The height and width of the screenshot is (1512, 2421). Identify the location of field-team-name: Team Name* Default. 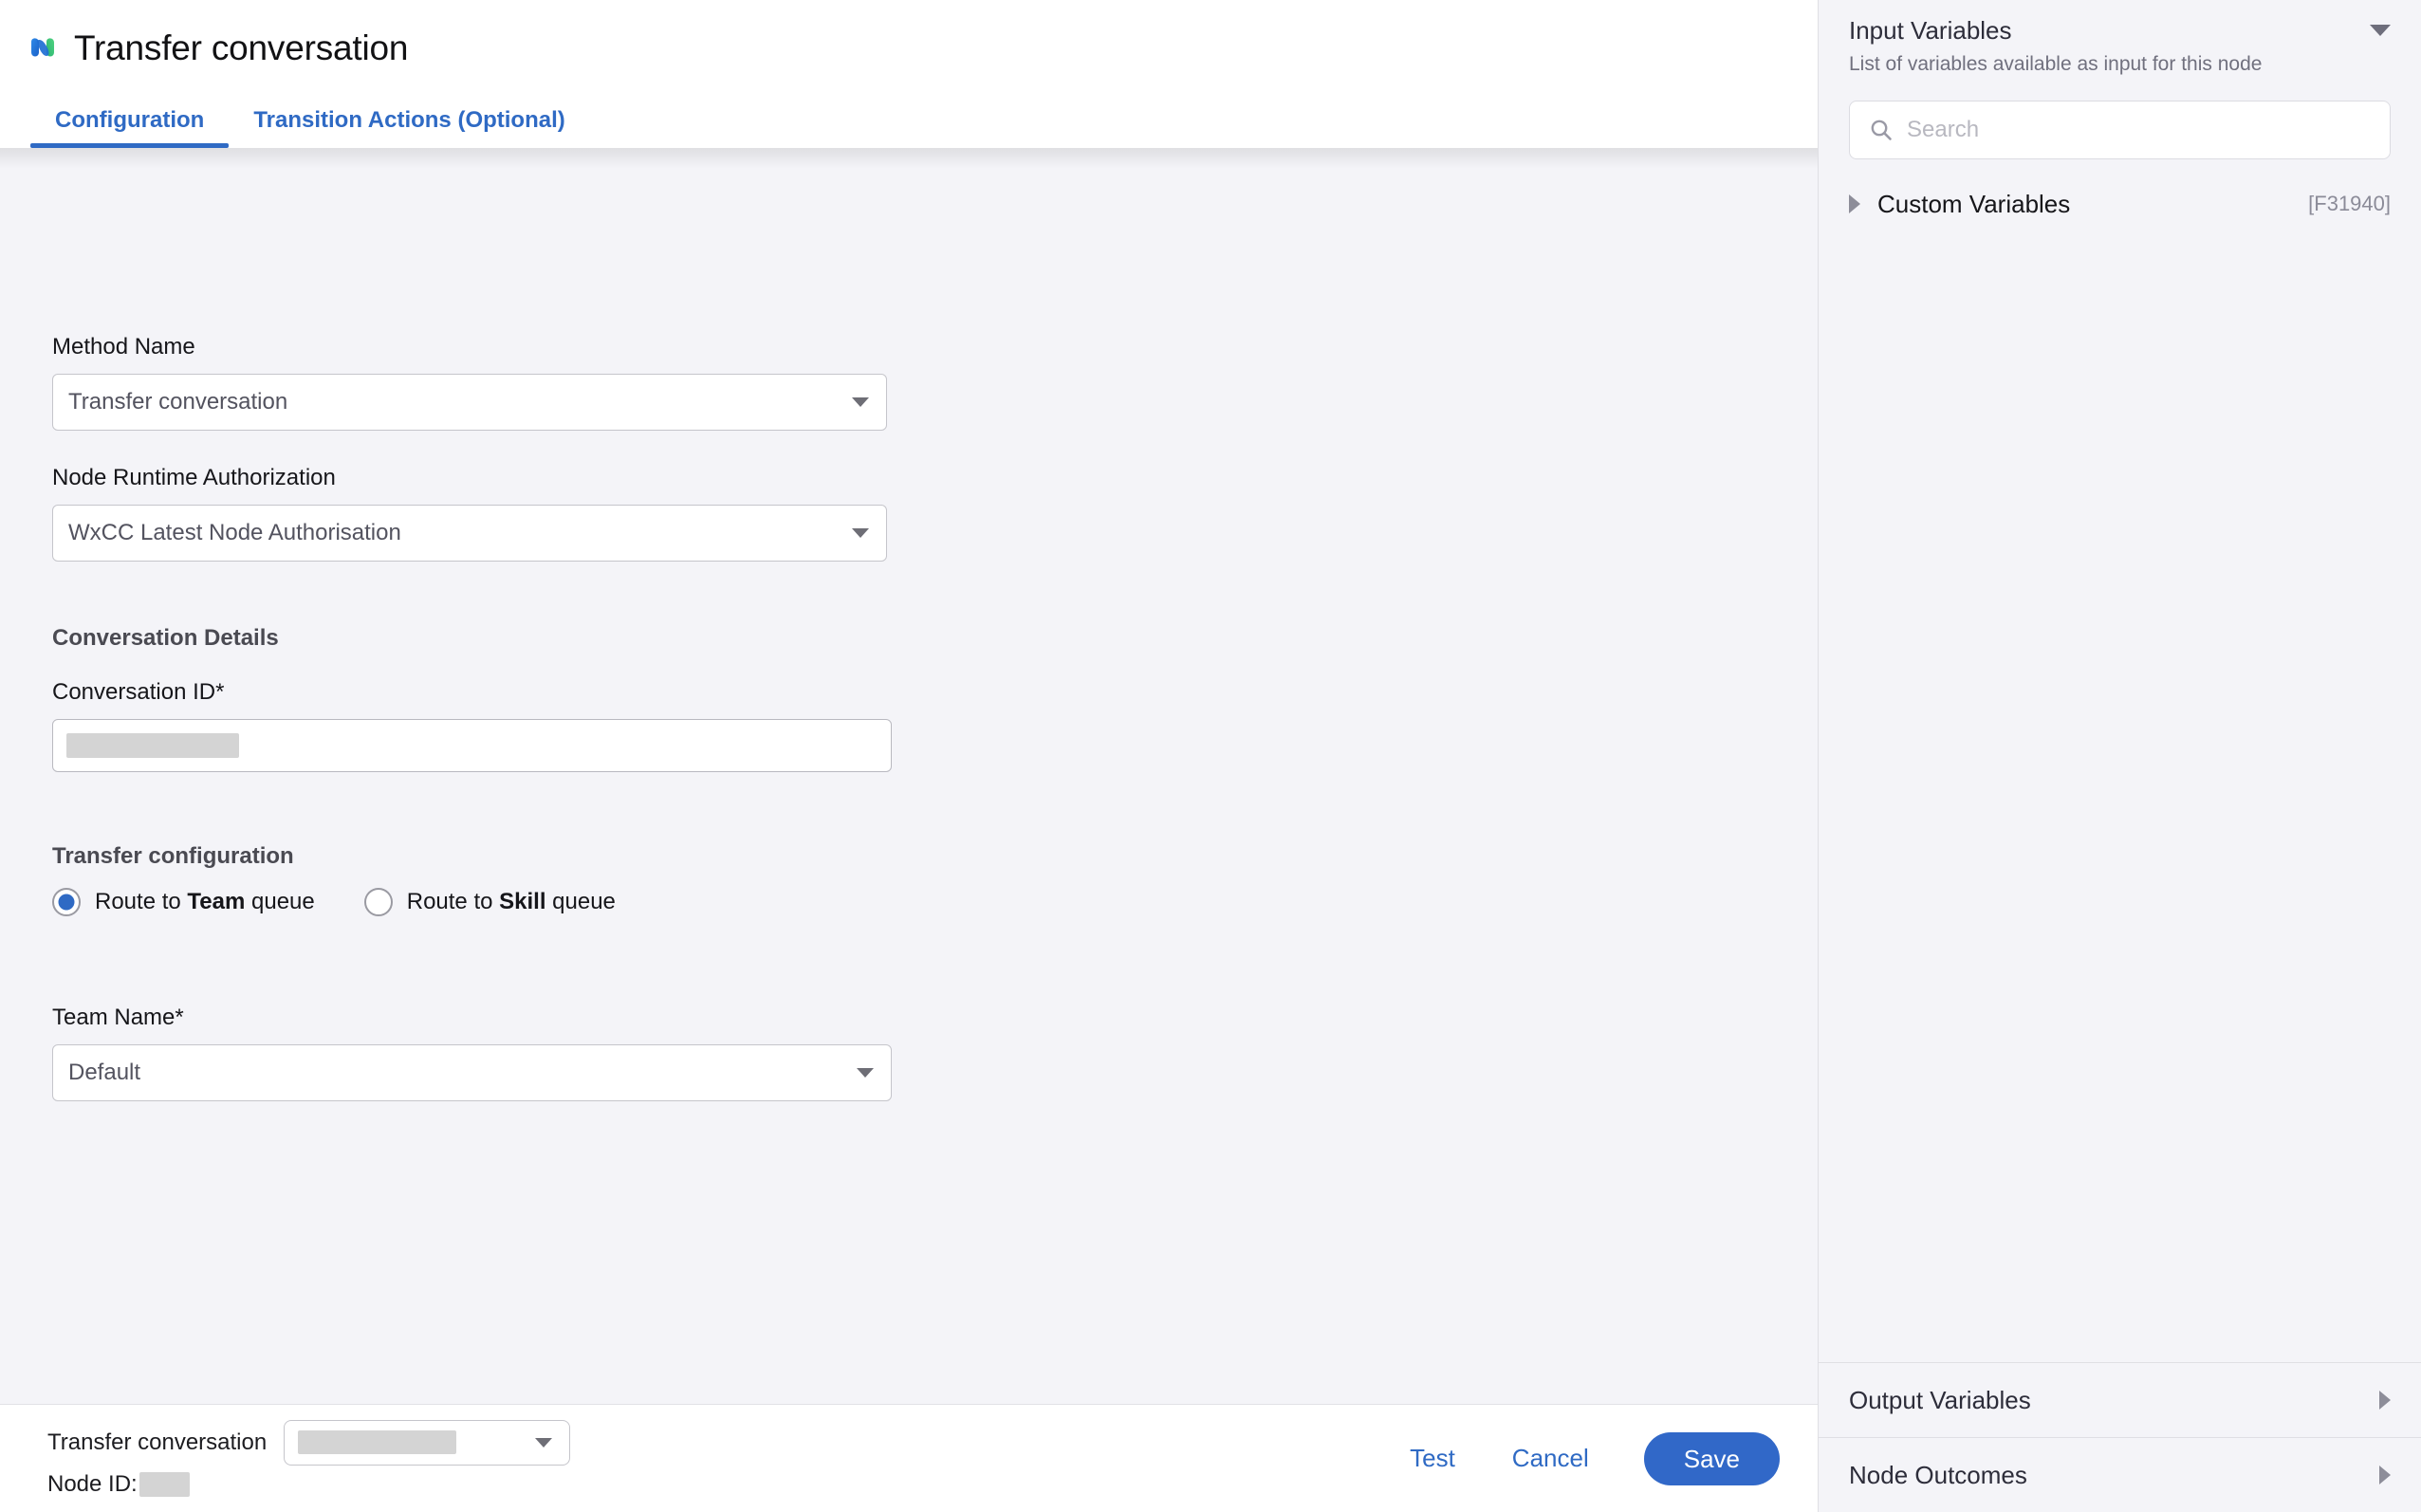
(472, 1053).